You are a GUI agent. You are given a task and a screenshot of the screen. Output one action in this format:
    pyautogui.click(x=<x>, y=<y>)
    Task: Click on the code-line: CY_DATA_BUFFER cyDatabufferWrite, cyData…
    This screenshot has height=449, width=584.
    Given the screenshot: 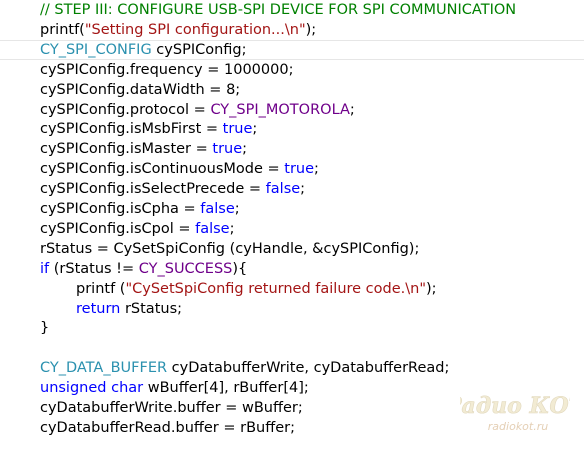 What is the action you would take?
    pyautogui.click(x=292, y=368)
    